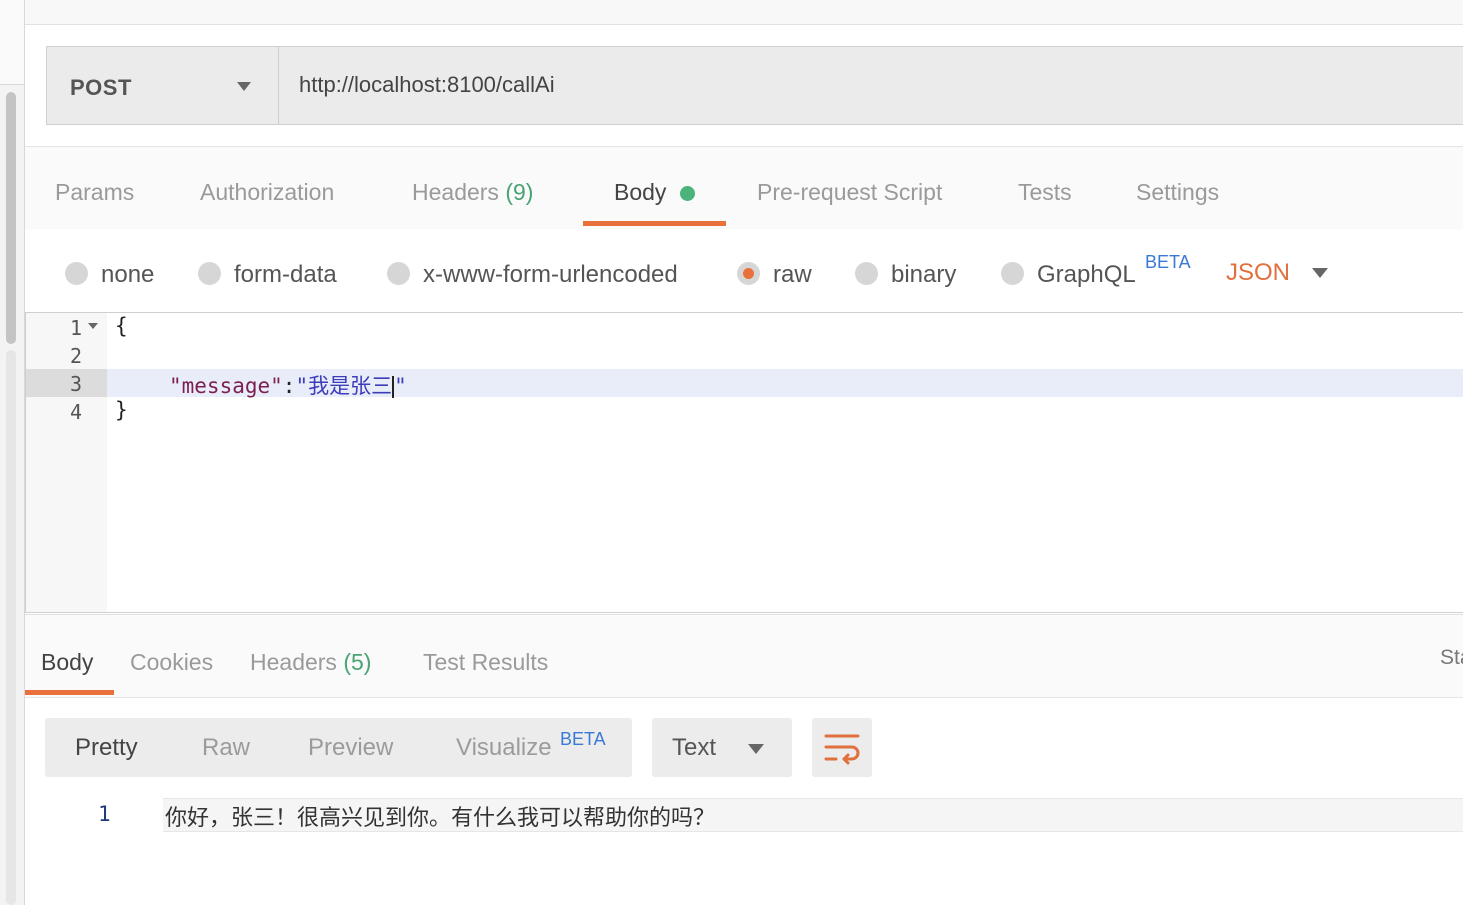 This screenshot has width=1463, height=905. Describe the element at coordinates (849, 192) in the screenshot. I see `tab-pre-request-script: Pre-request Script` at that location.